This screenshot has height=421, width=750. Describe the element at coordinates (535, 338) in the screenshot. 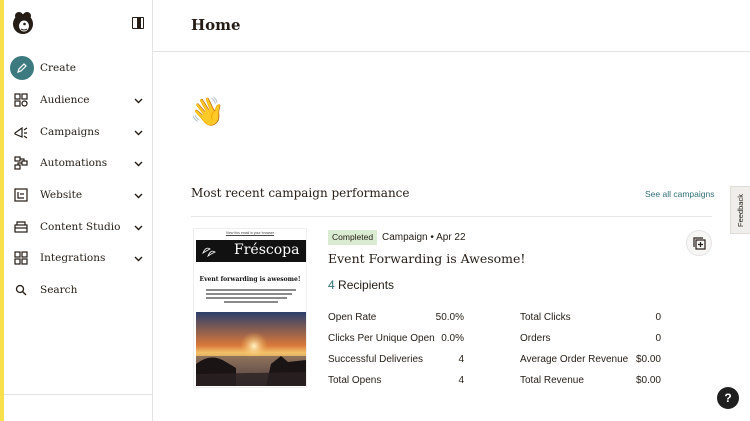

I see `stat-label-orders: Orders` at that location.